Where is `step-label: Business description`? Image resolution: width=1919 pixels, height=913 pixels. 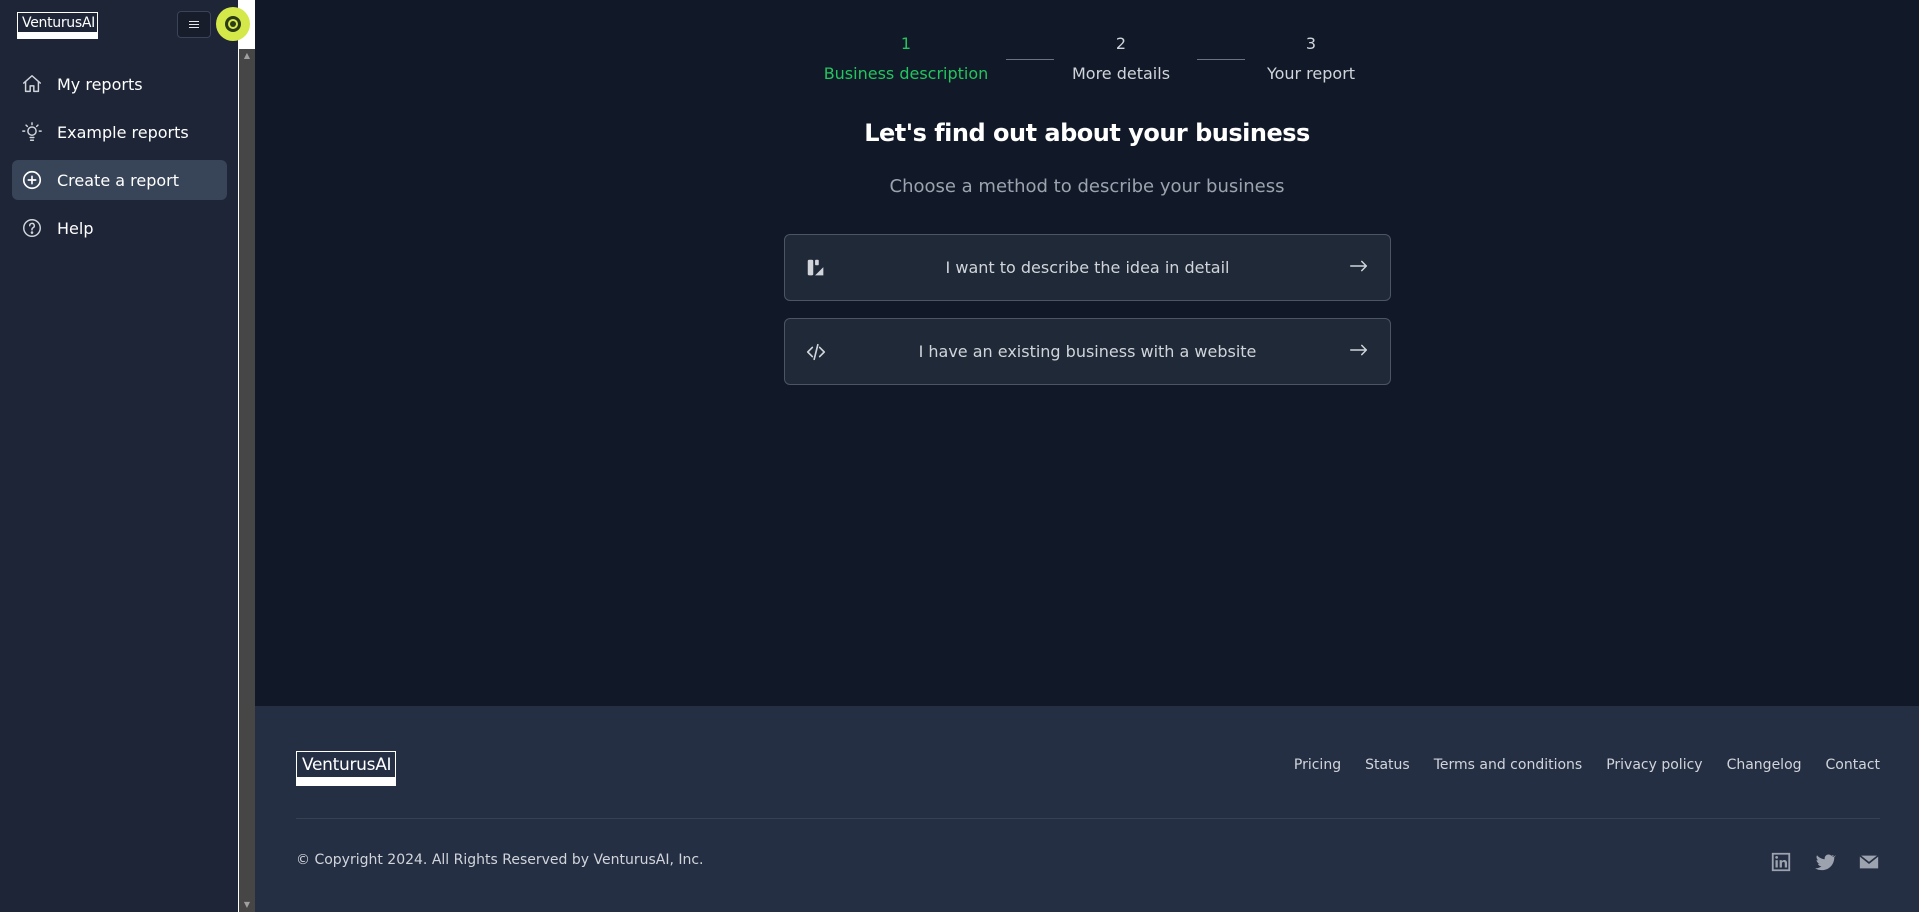 step-label: Business description is located at coordinates (906, 73).